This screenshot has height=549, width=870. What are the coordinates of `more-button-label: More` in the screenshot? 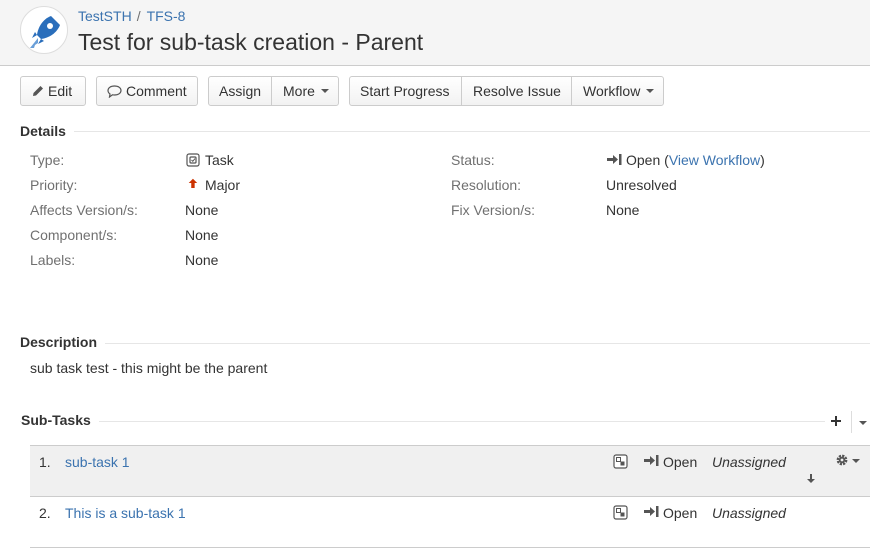 It's located at (299, 91).